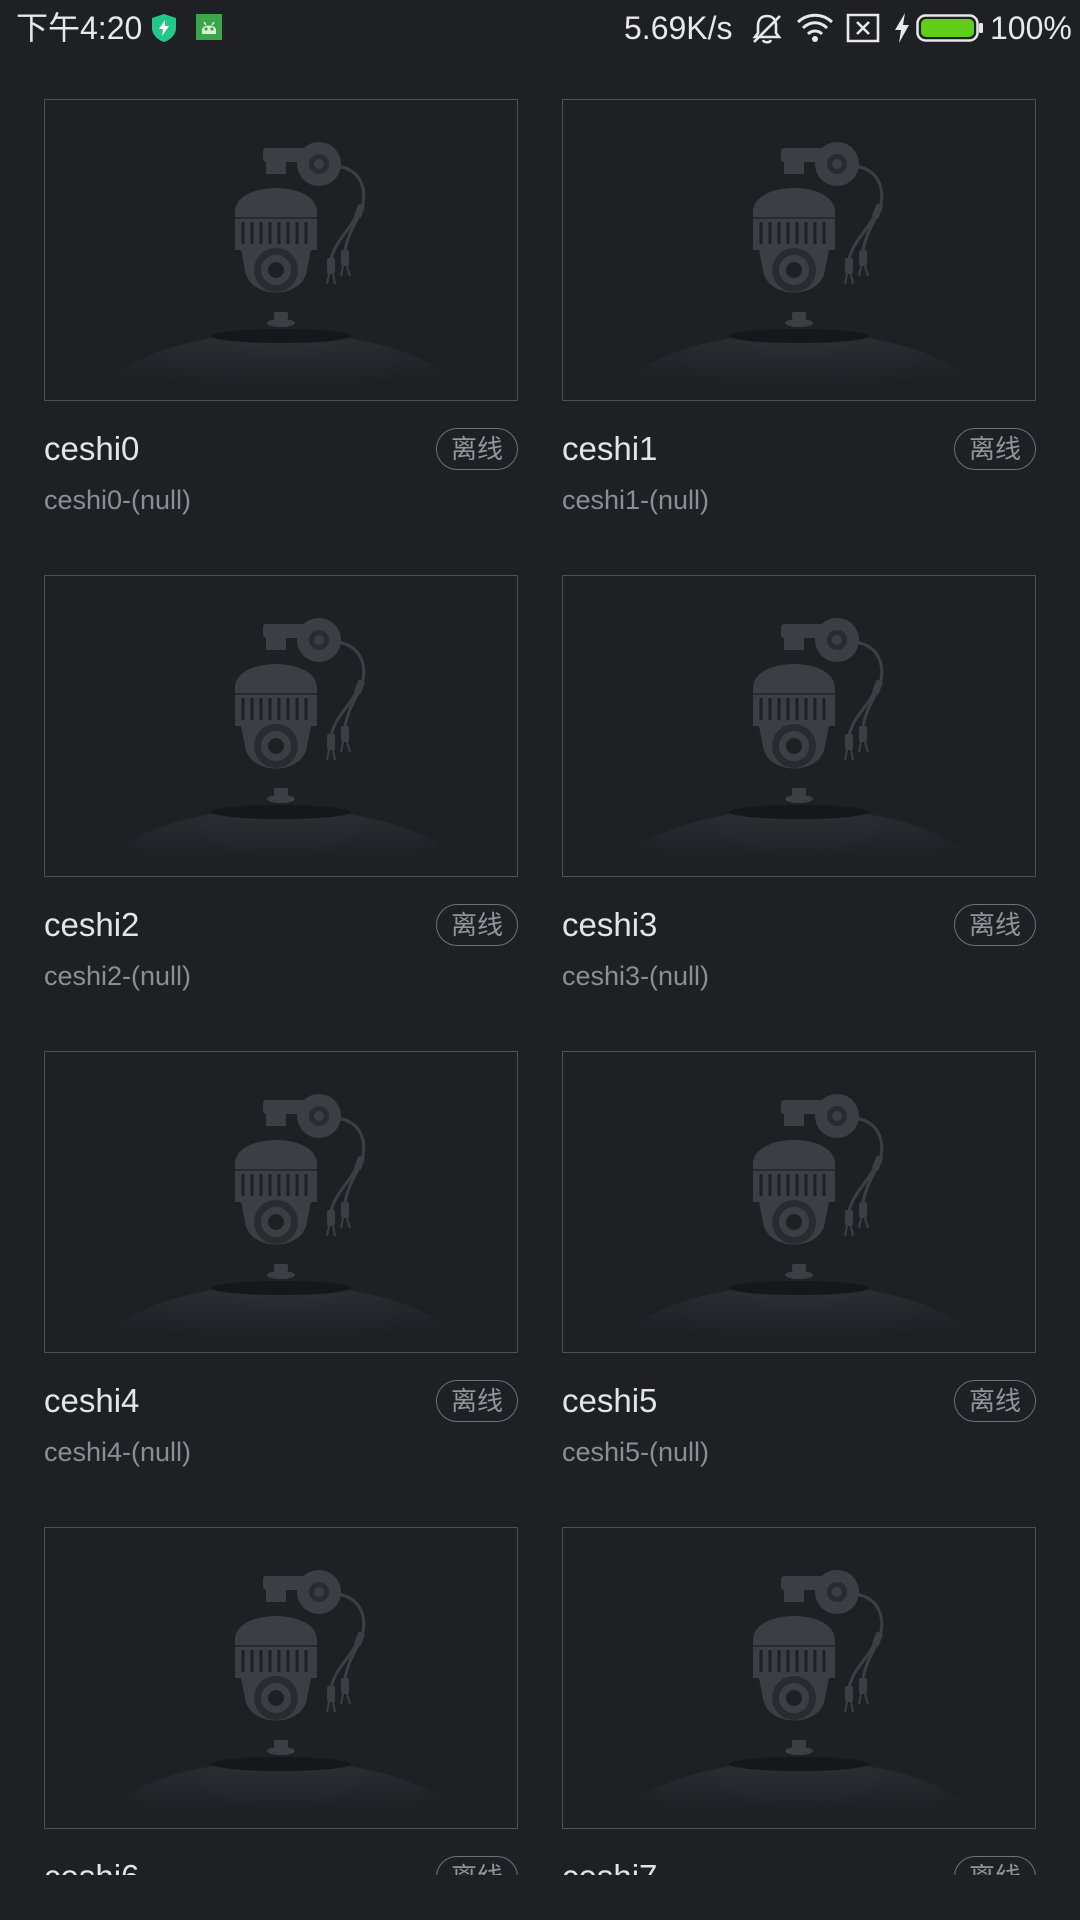 The image size is (1080, 1920). I want to click on device-card-ceshi2: ceshi2 离线 ceshi2-(null), so click(281, 813).